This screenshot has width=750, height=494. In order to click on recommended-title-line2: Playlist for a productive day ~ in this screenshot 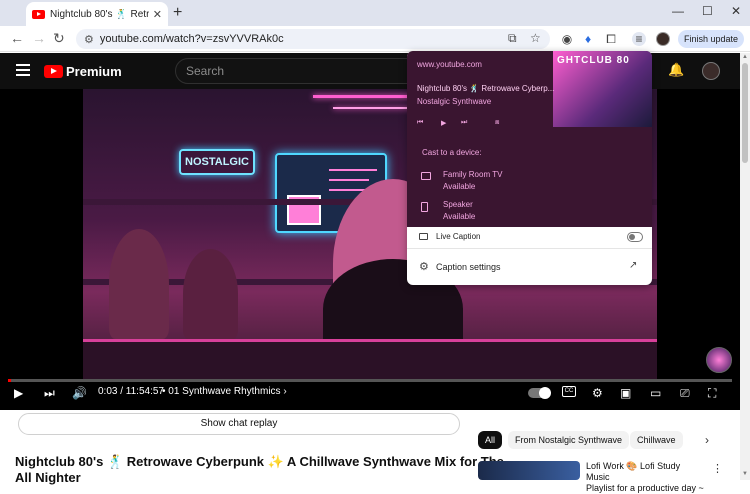, I will do `click(645, 488)`.